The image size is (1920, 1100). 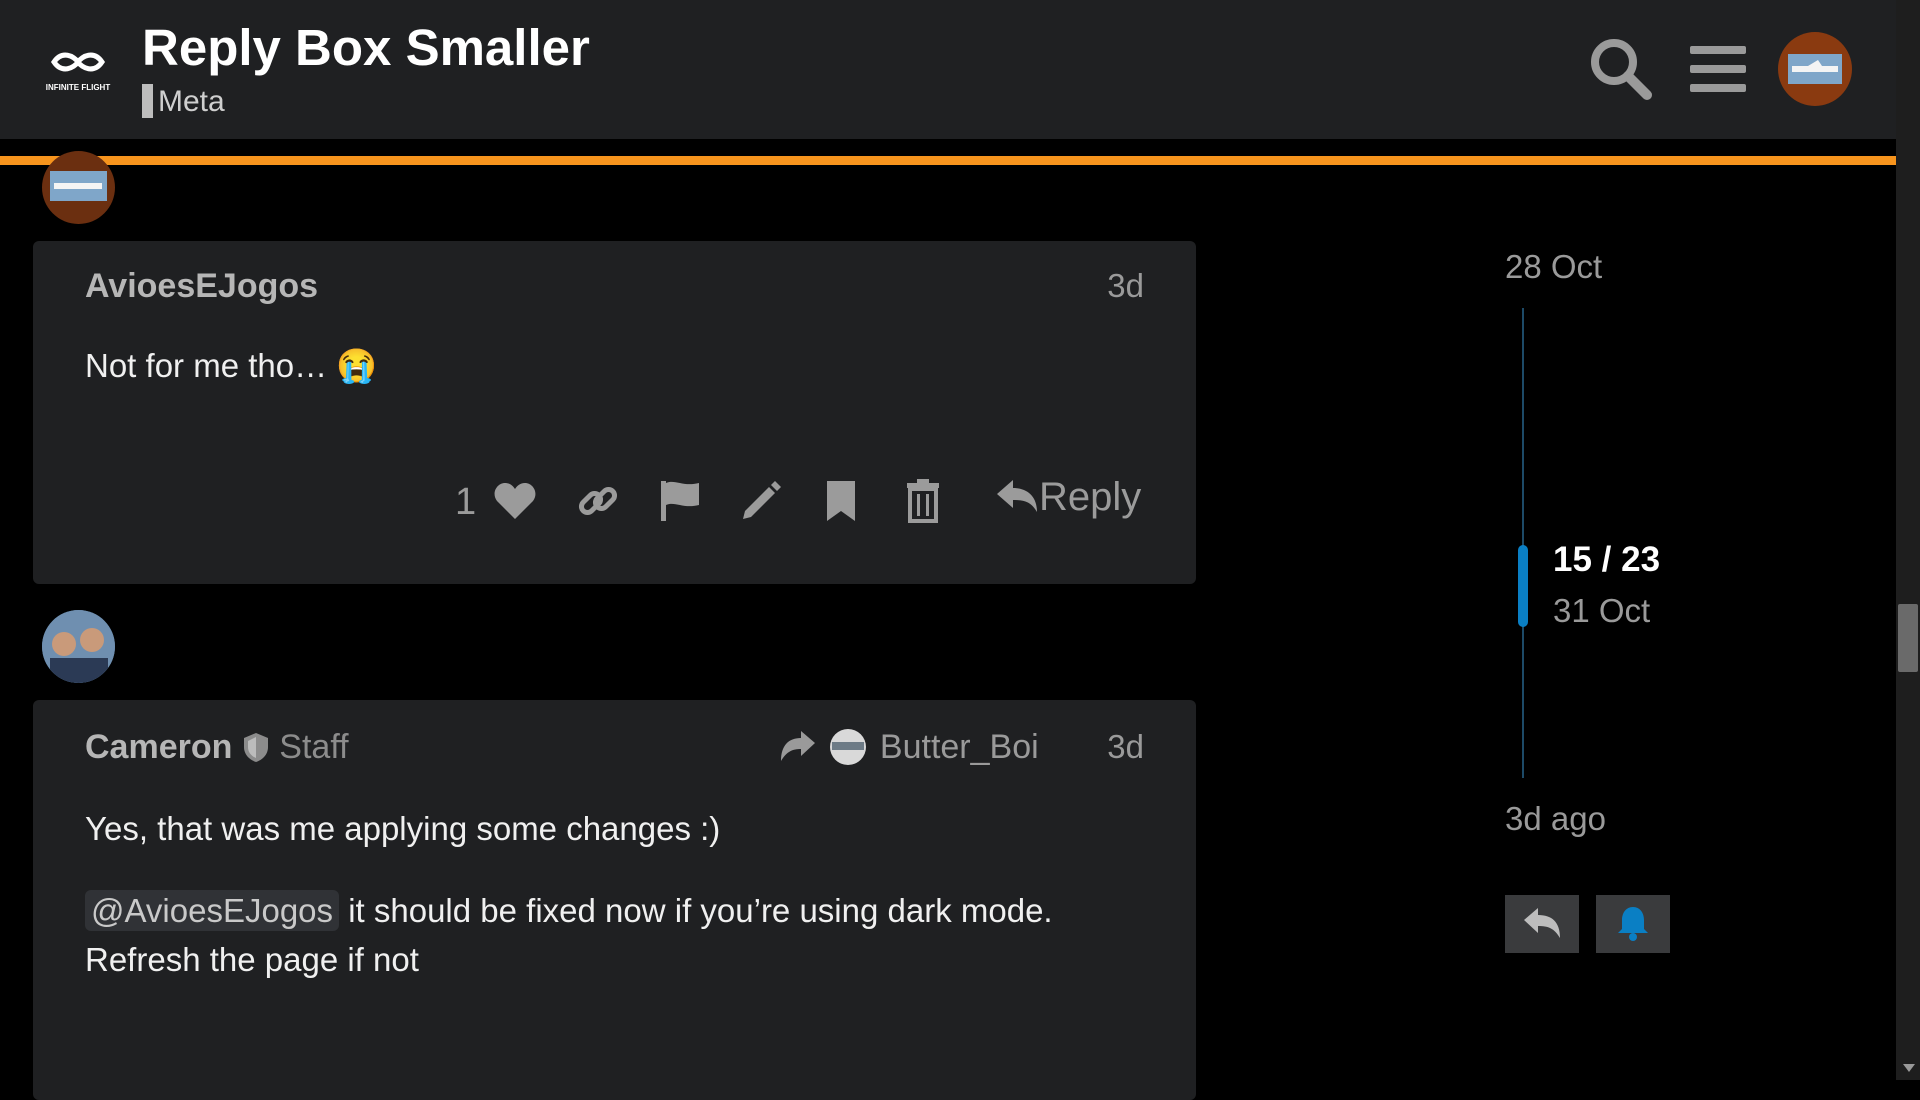 I want to click on timeline-current-date: 31 Oct, so click(x=1602, y=610).